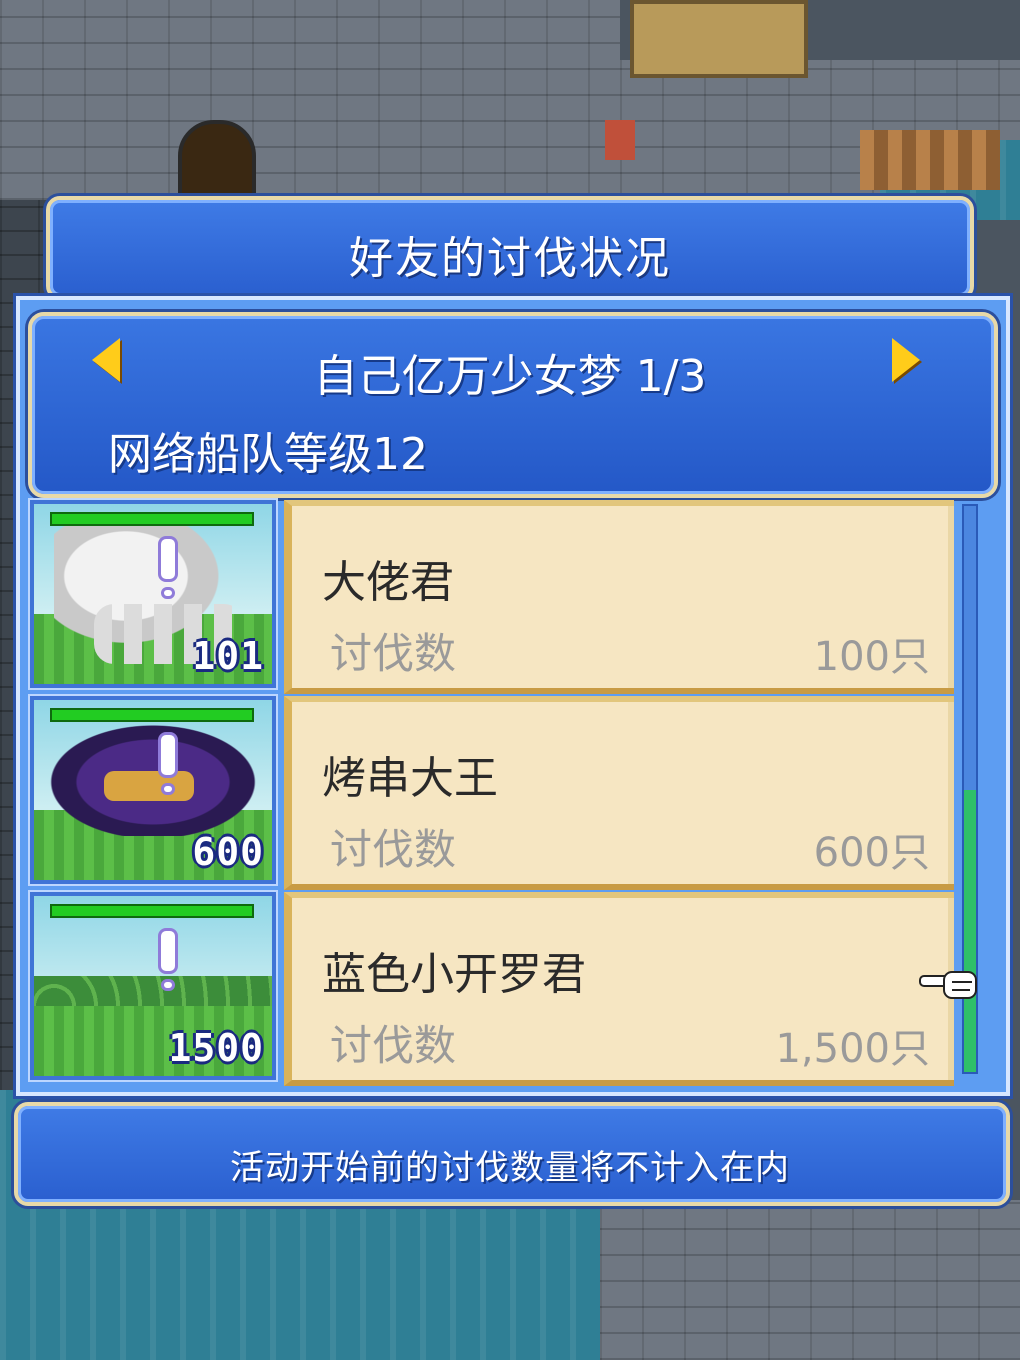 The width and height of the screenshot is (1020, 1360). I want to click on notice-text: 活动开始前的讨伐数量将不计入在内, so click(510, 1168).